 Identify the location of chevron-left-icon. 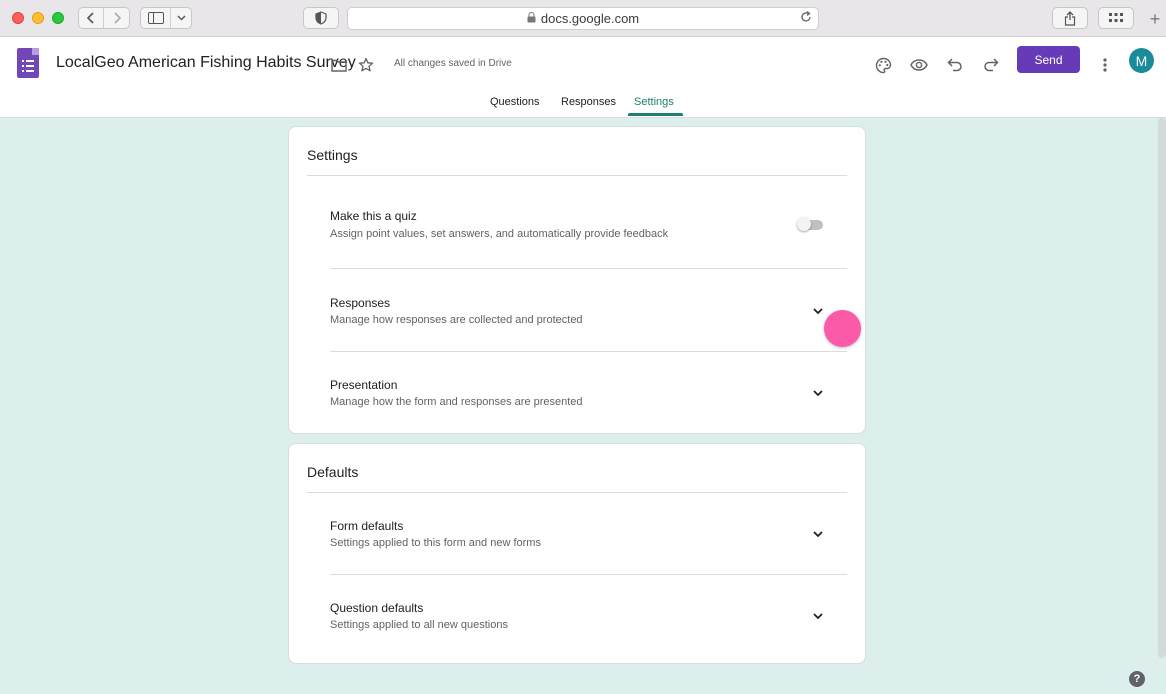
(90, 18).